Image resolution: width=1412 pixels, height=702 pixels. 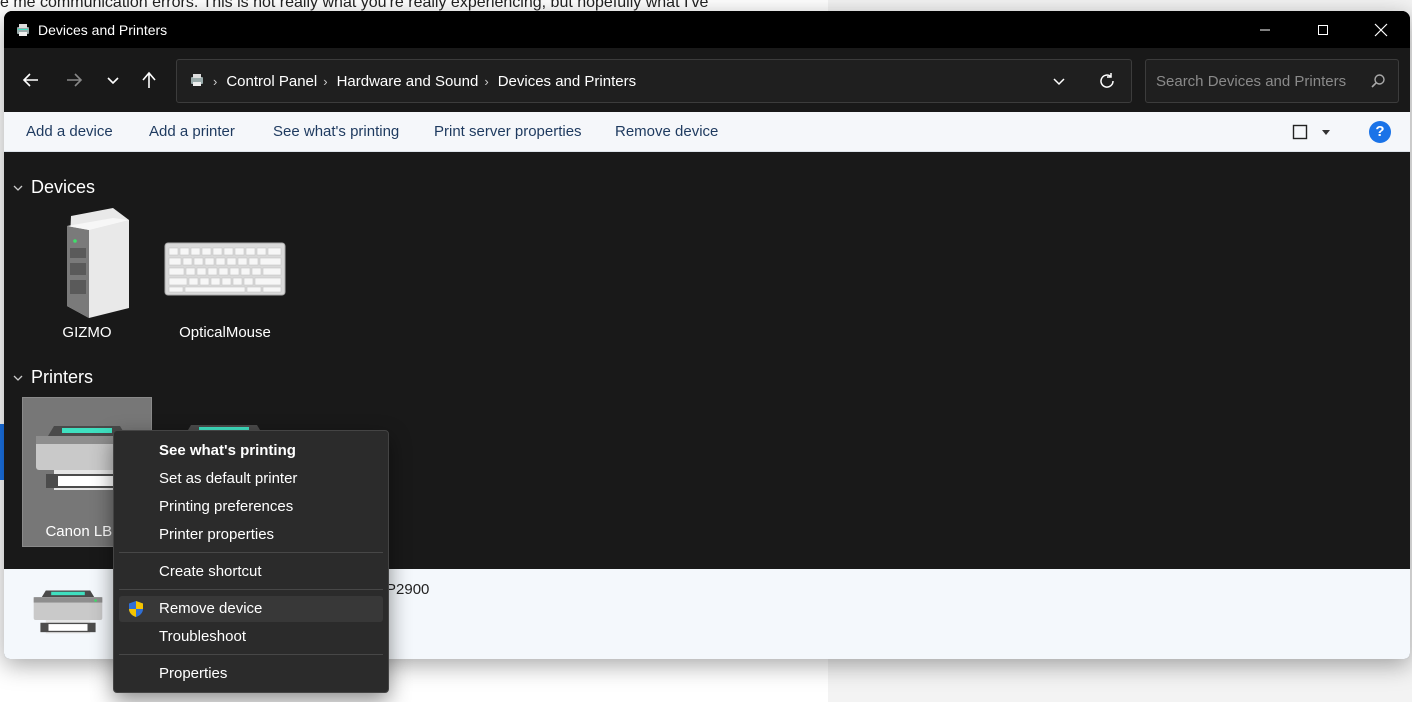 What do you see at coordinates (251, 451) in the screenshot?
I see `menu-item-see-whats-printing: See what's printing` at bounding box center [251, 451].